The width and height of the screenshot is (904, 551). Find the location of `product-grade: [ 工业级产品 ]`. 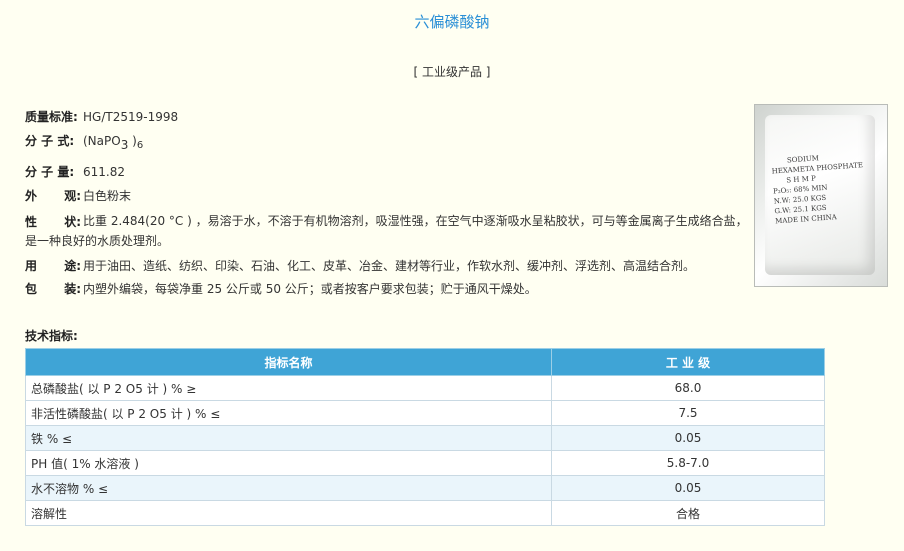

product-grade: [ 工业级产品 ] is located at coordinates (452, 72).